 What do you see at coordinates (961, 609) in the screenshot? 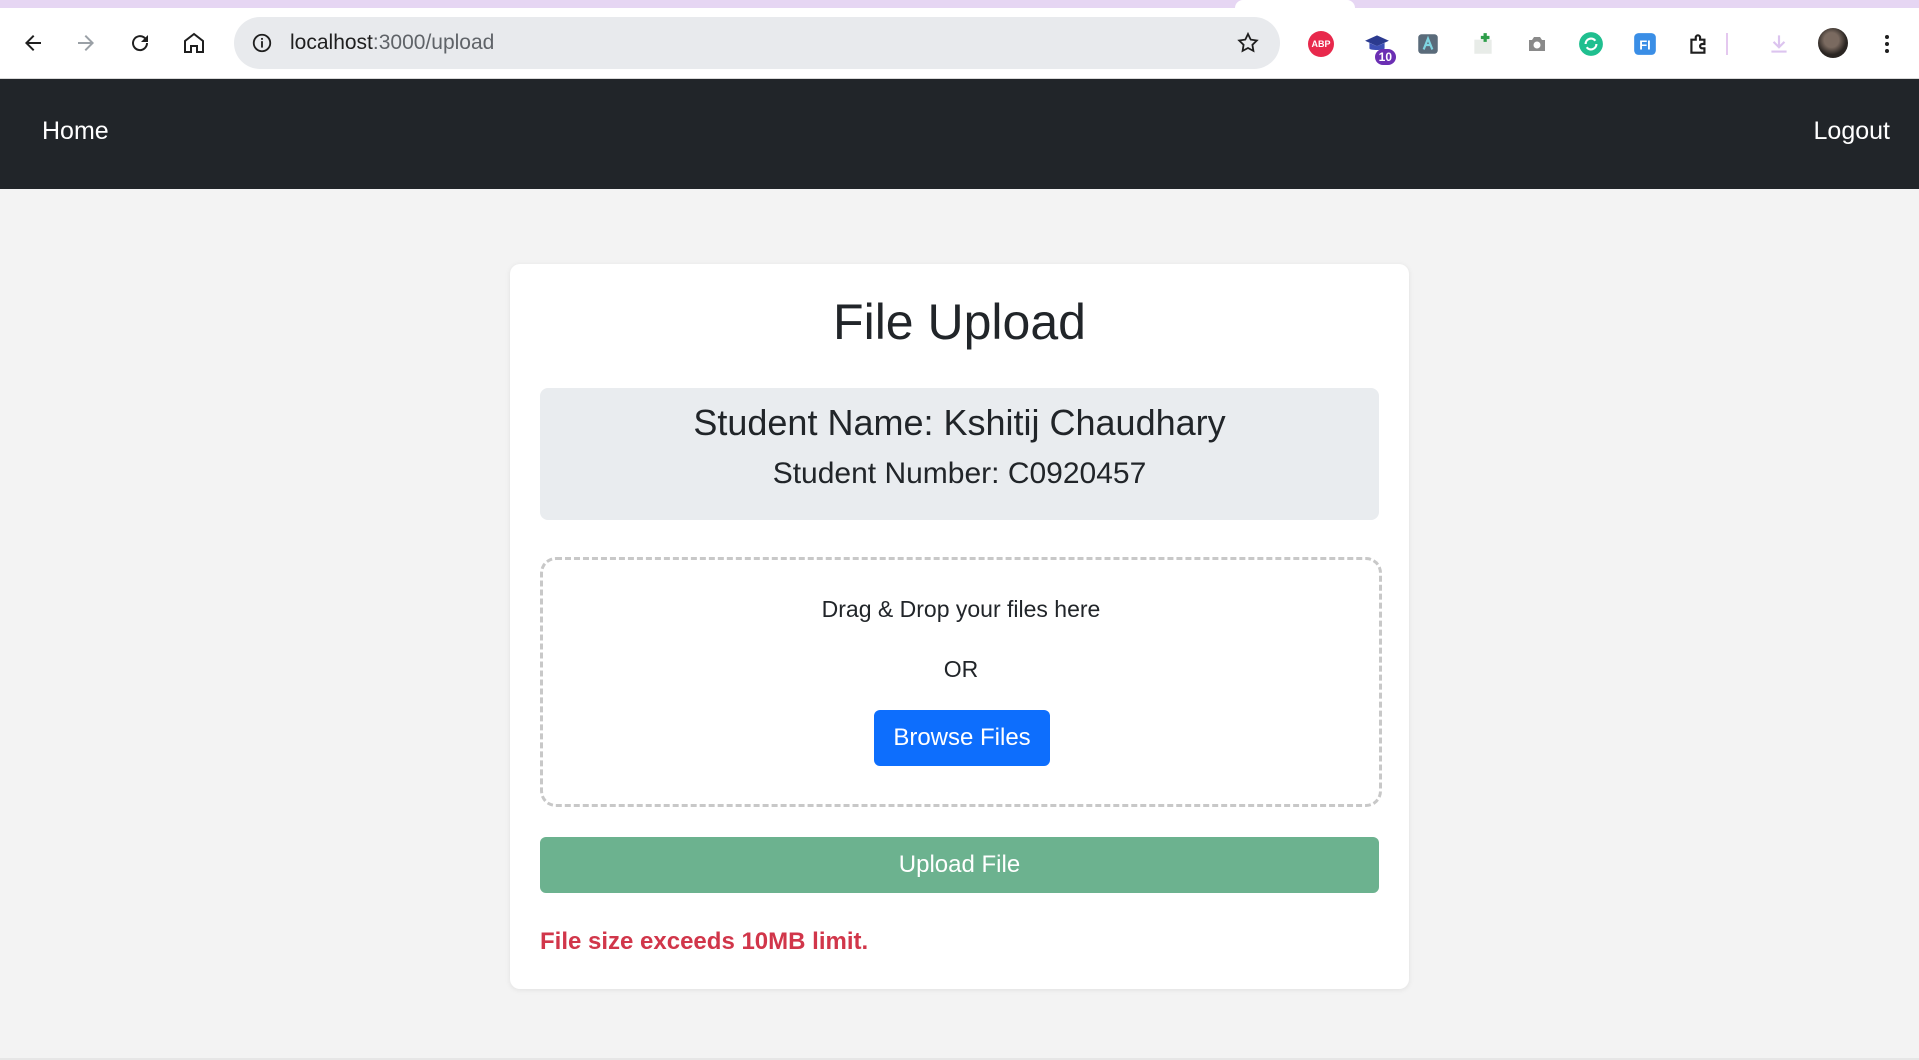
I see `dropzone-instruction: Drag & Drop your files here` at bounding box center [961, 609].